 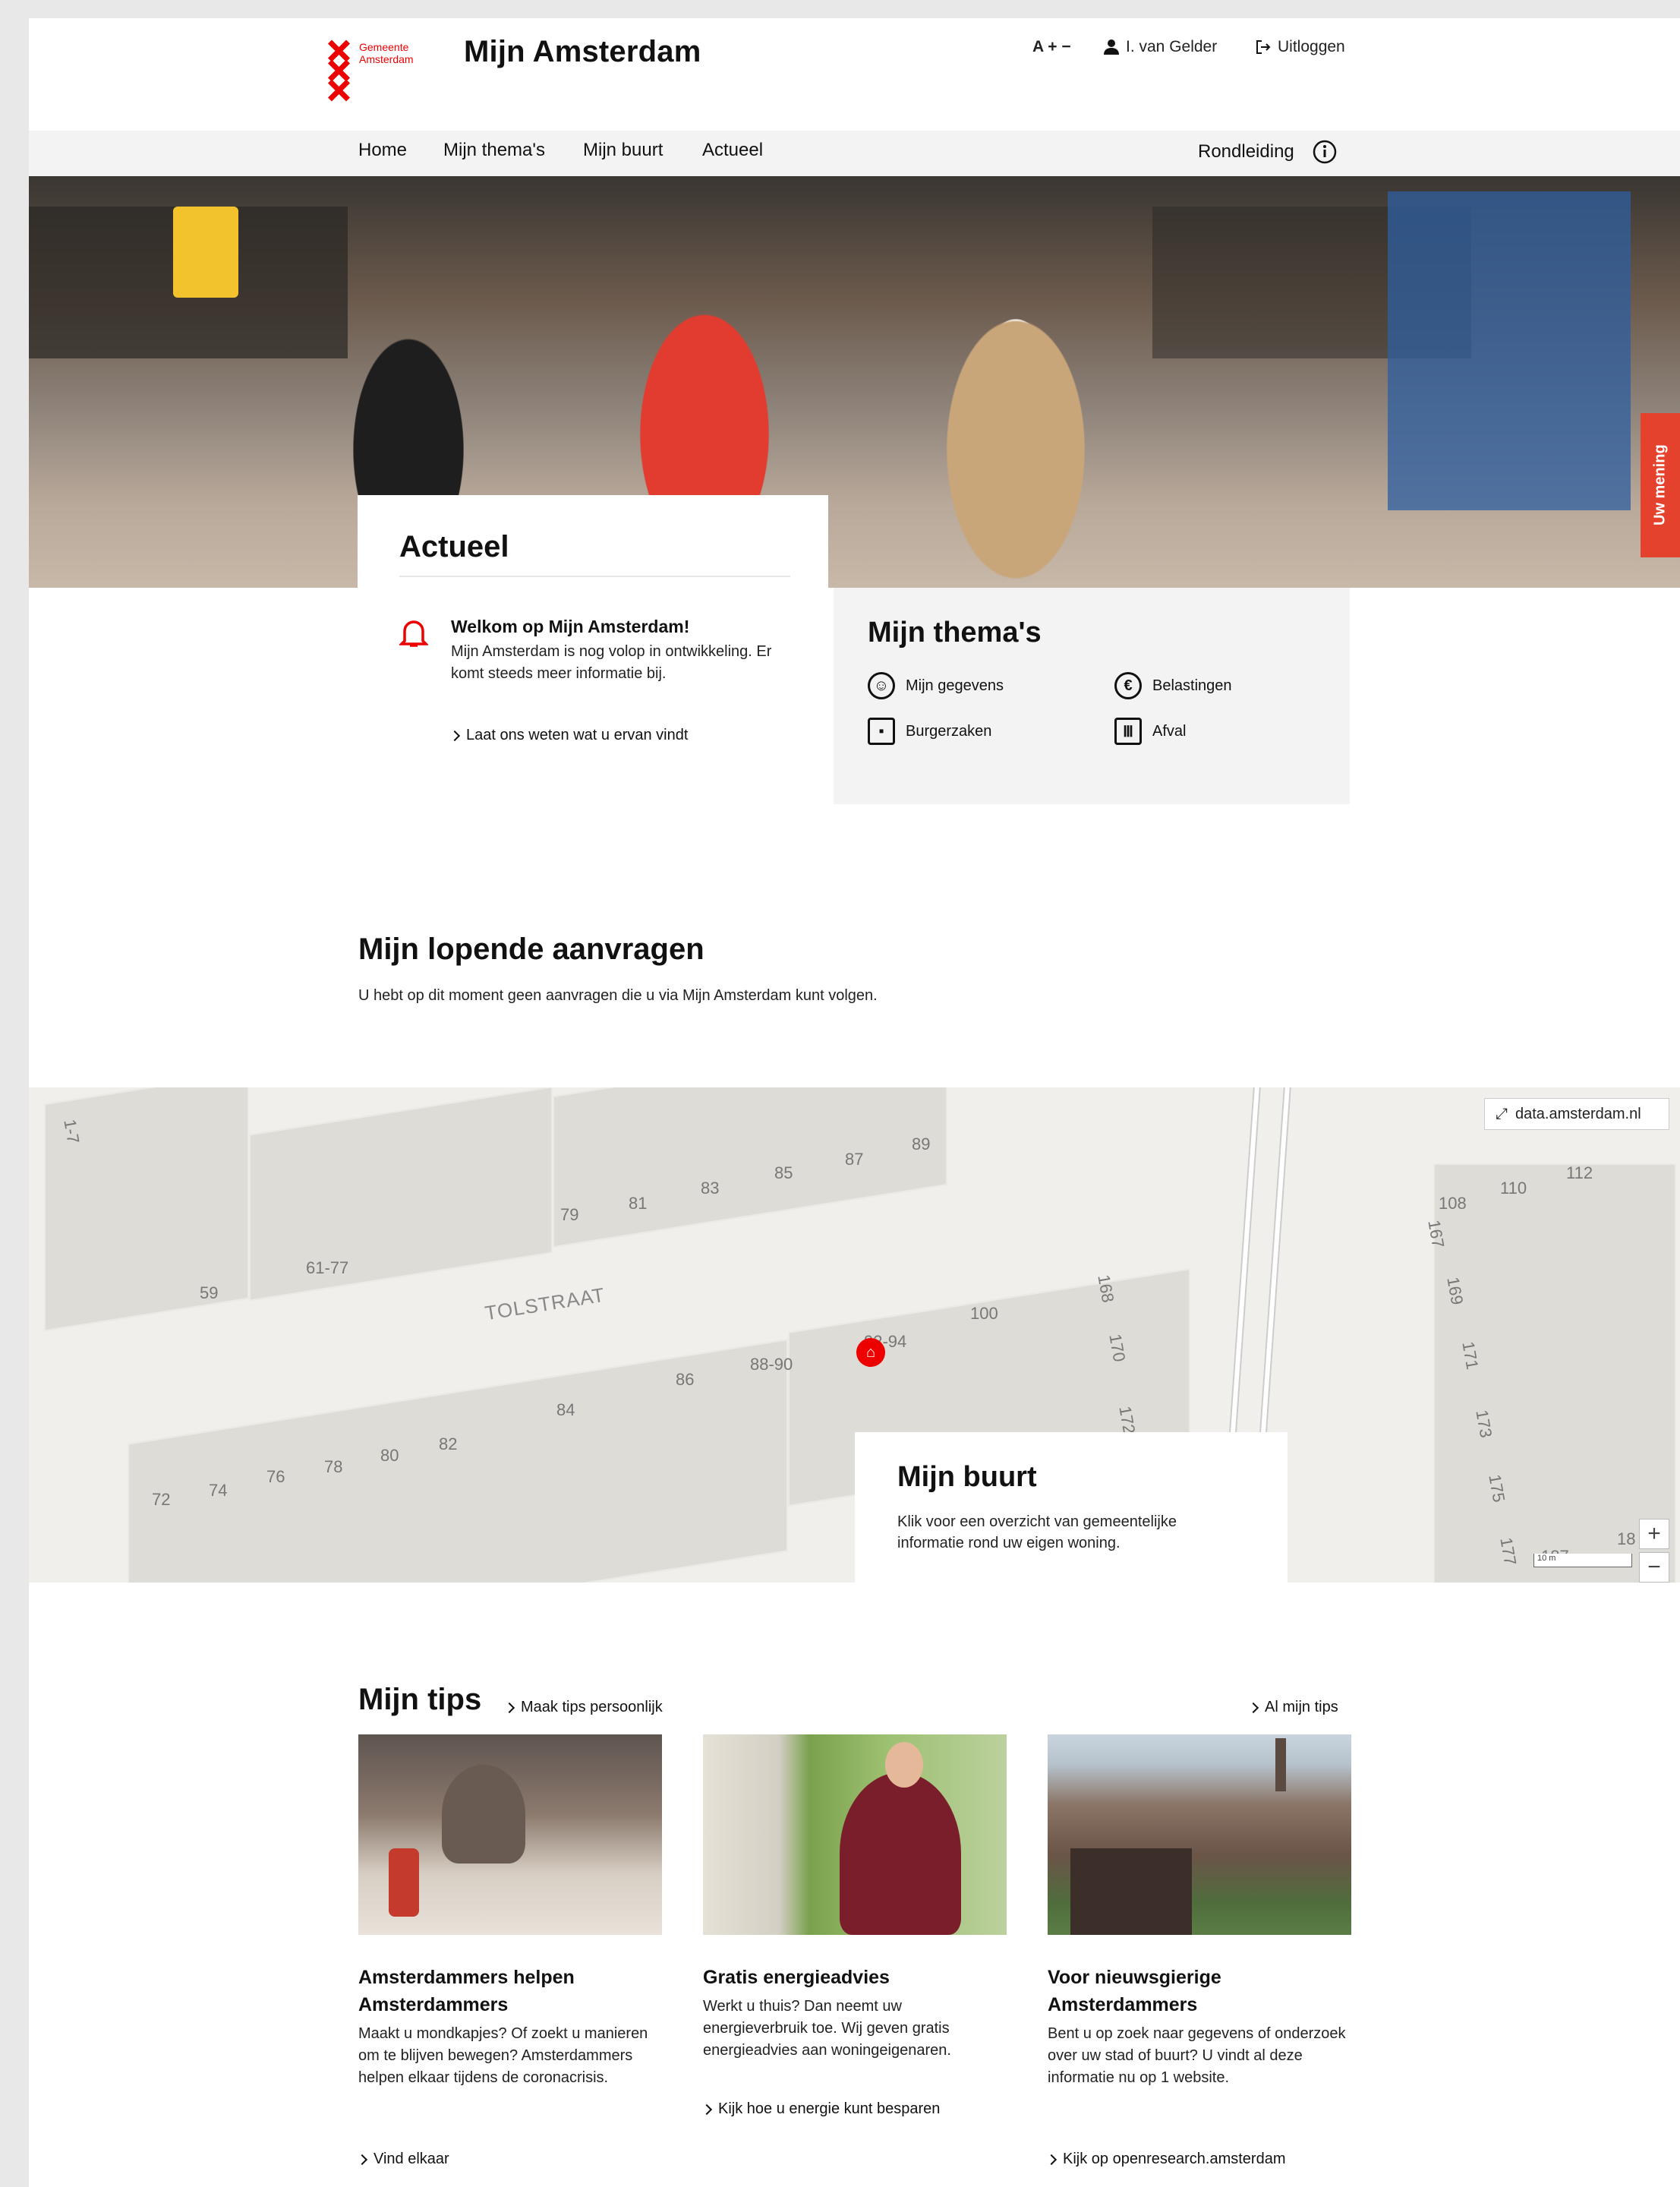 I want to click on house-number: 59, so click(x=209, y=1292).